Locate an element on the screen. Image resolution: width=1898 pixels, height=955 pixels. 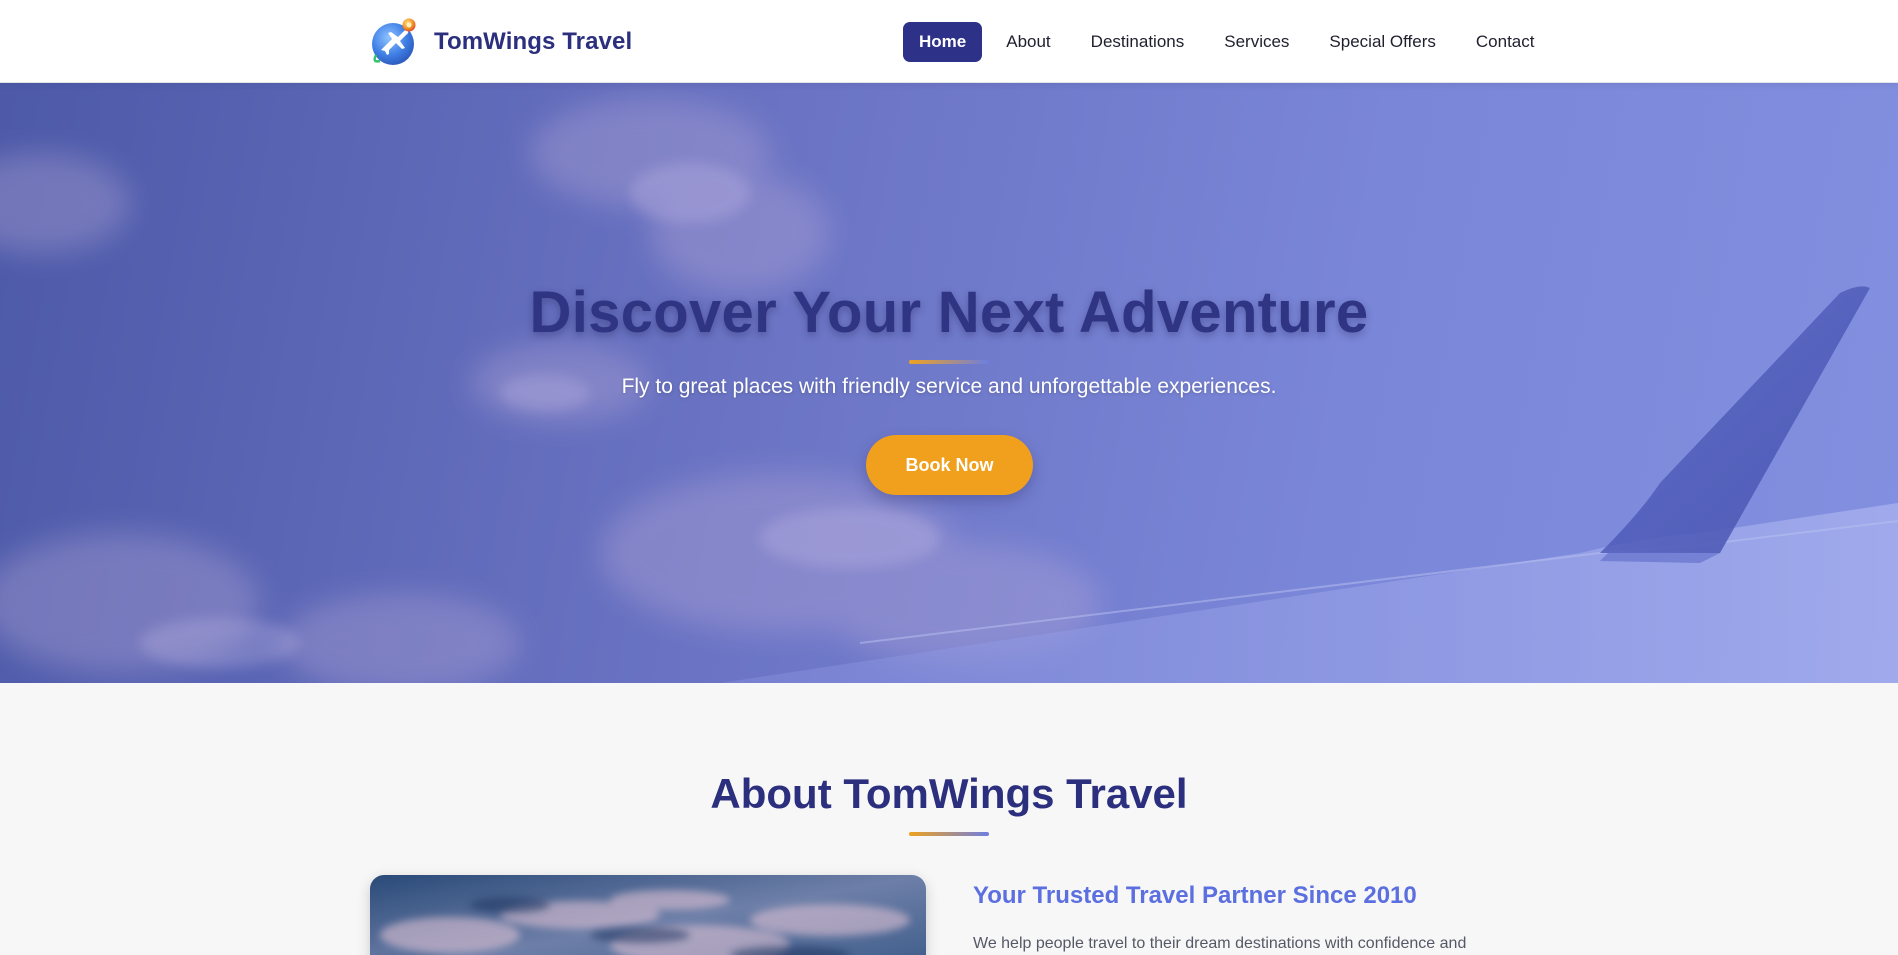
clouds-image is located at coordinates (648, 915).